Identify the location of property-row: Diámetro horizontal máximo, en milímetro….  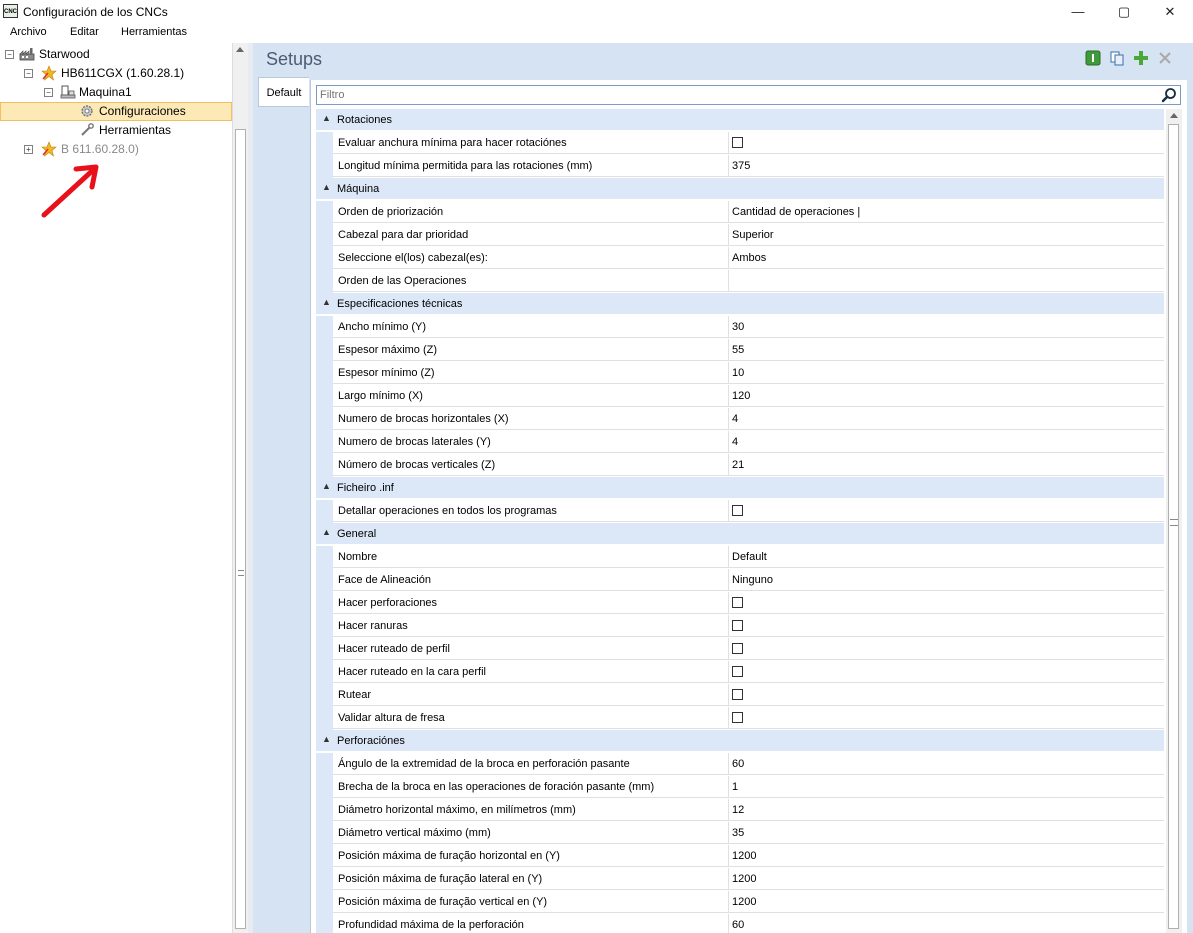
(740, 810).